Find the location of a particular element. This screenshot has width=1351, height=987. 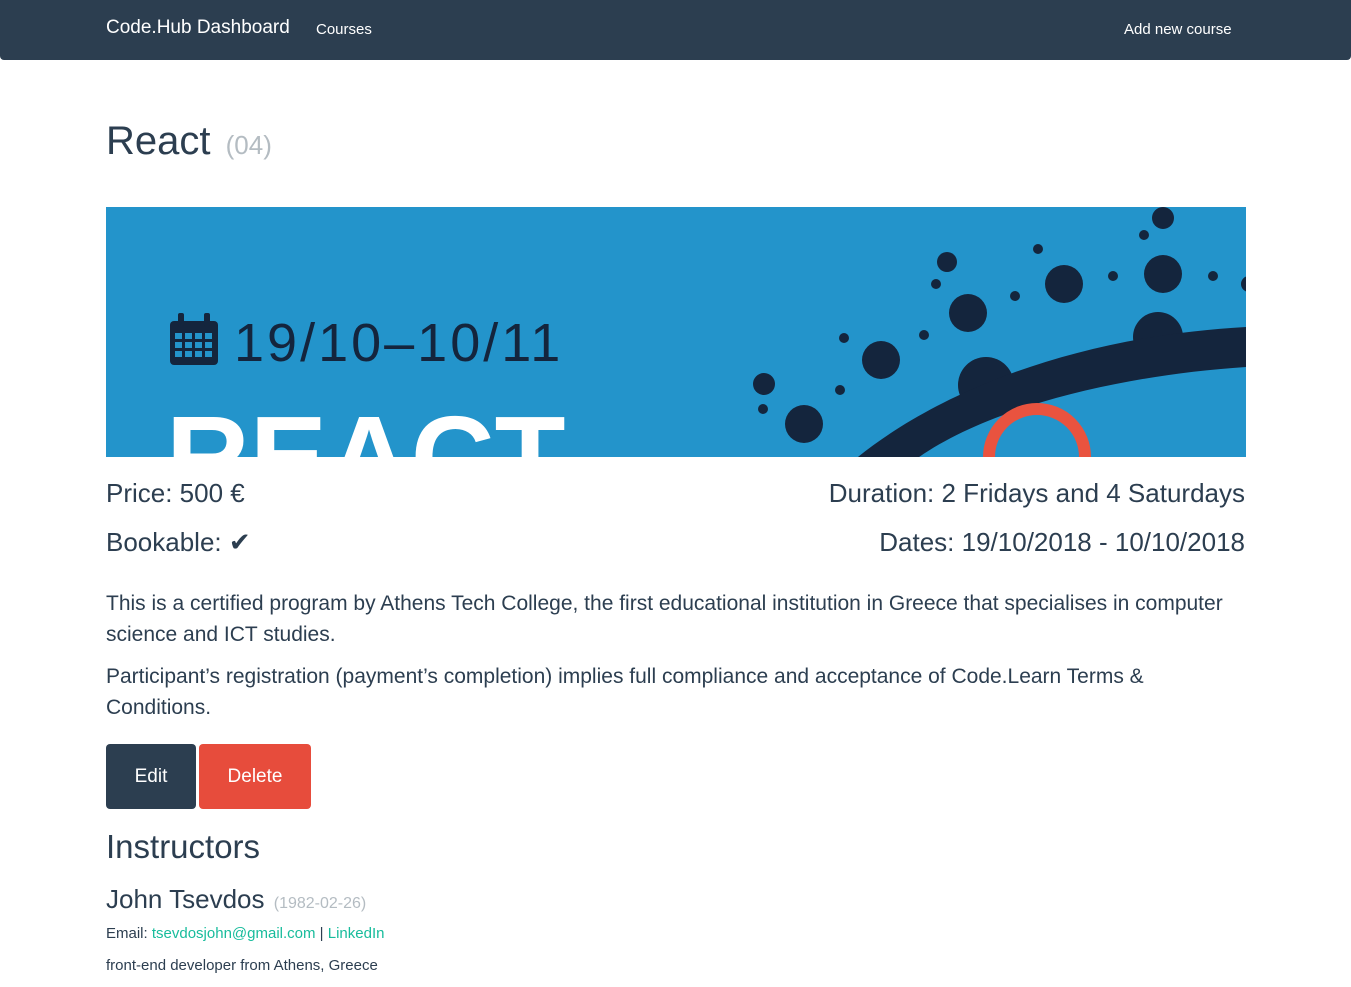

banner-title-text: REACT is located at coordinates (366, 424).